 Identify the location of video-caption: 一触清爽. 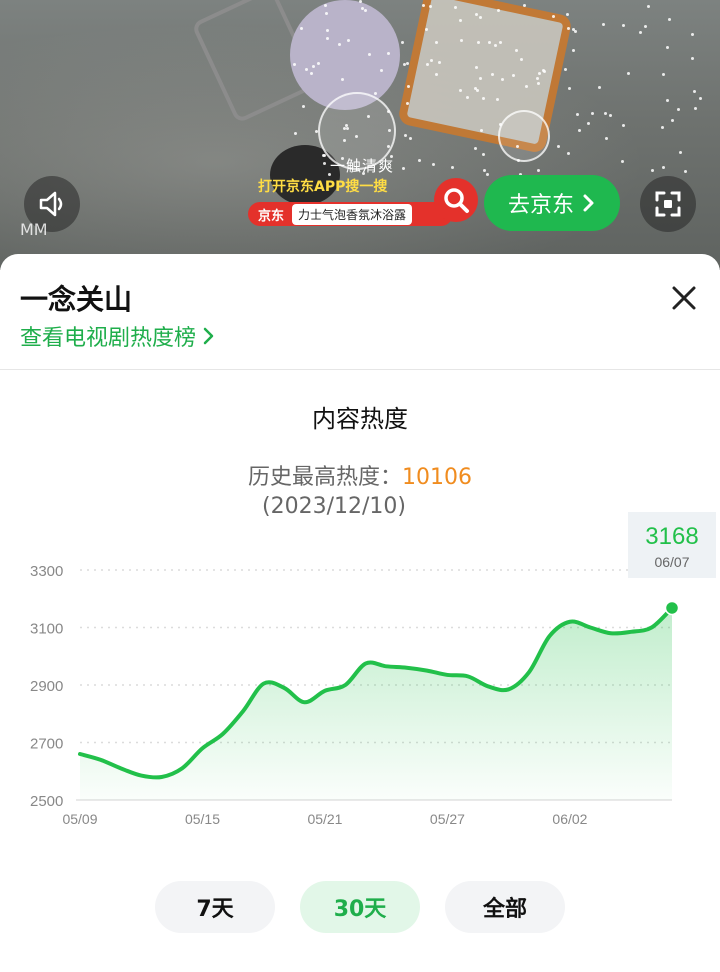
(362, 166).